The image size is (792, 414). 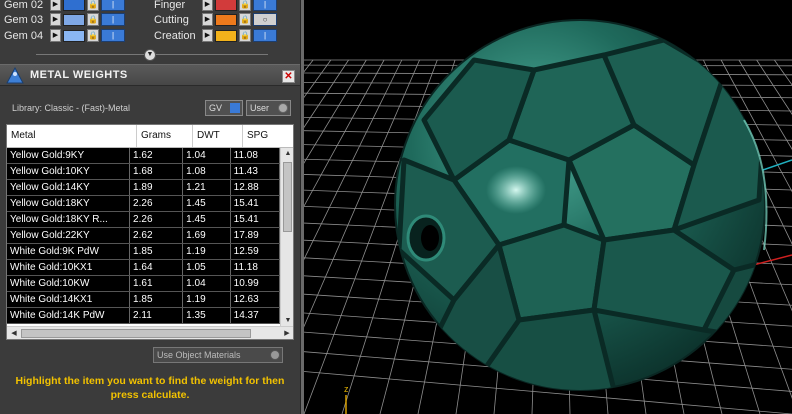 What do you see at coordinates (15, 75) in the screenshot?
I see `metal-weights-icon` at bounding box center [15, 75].